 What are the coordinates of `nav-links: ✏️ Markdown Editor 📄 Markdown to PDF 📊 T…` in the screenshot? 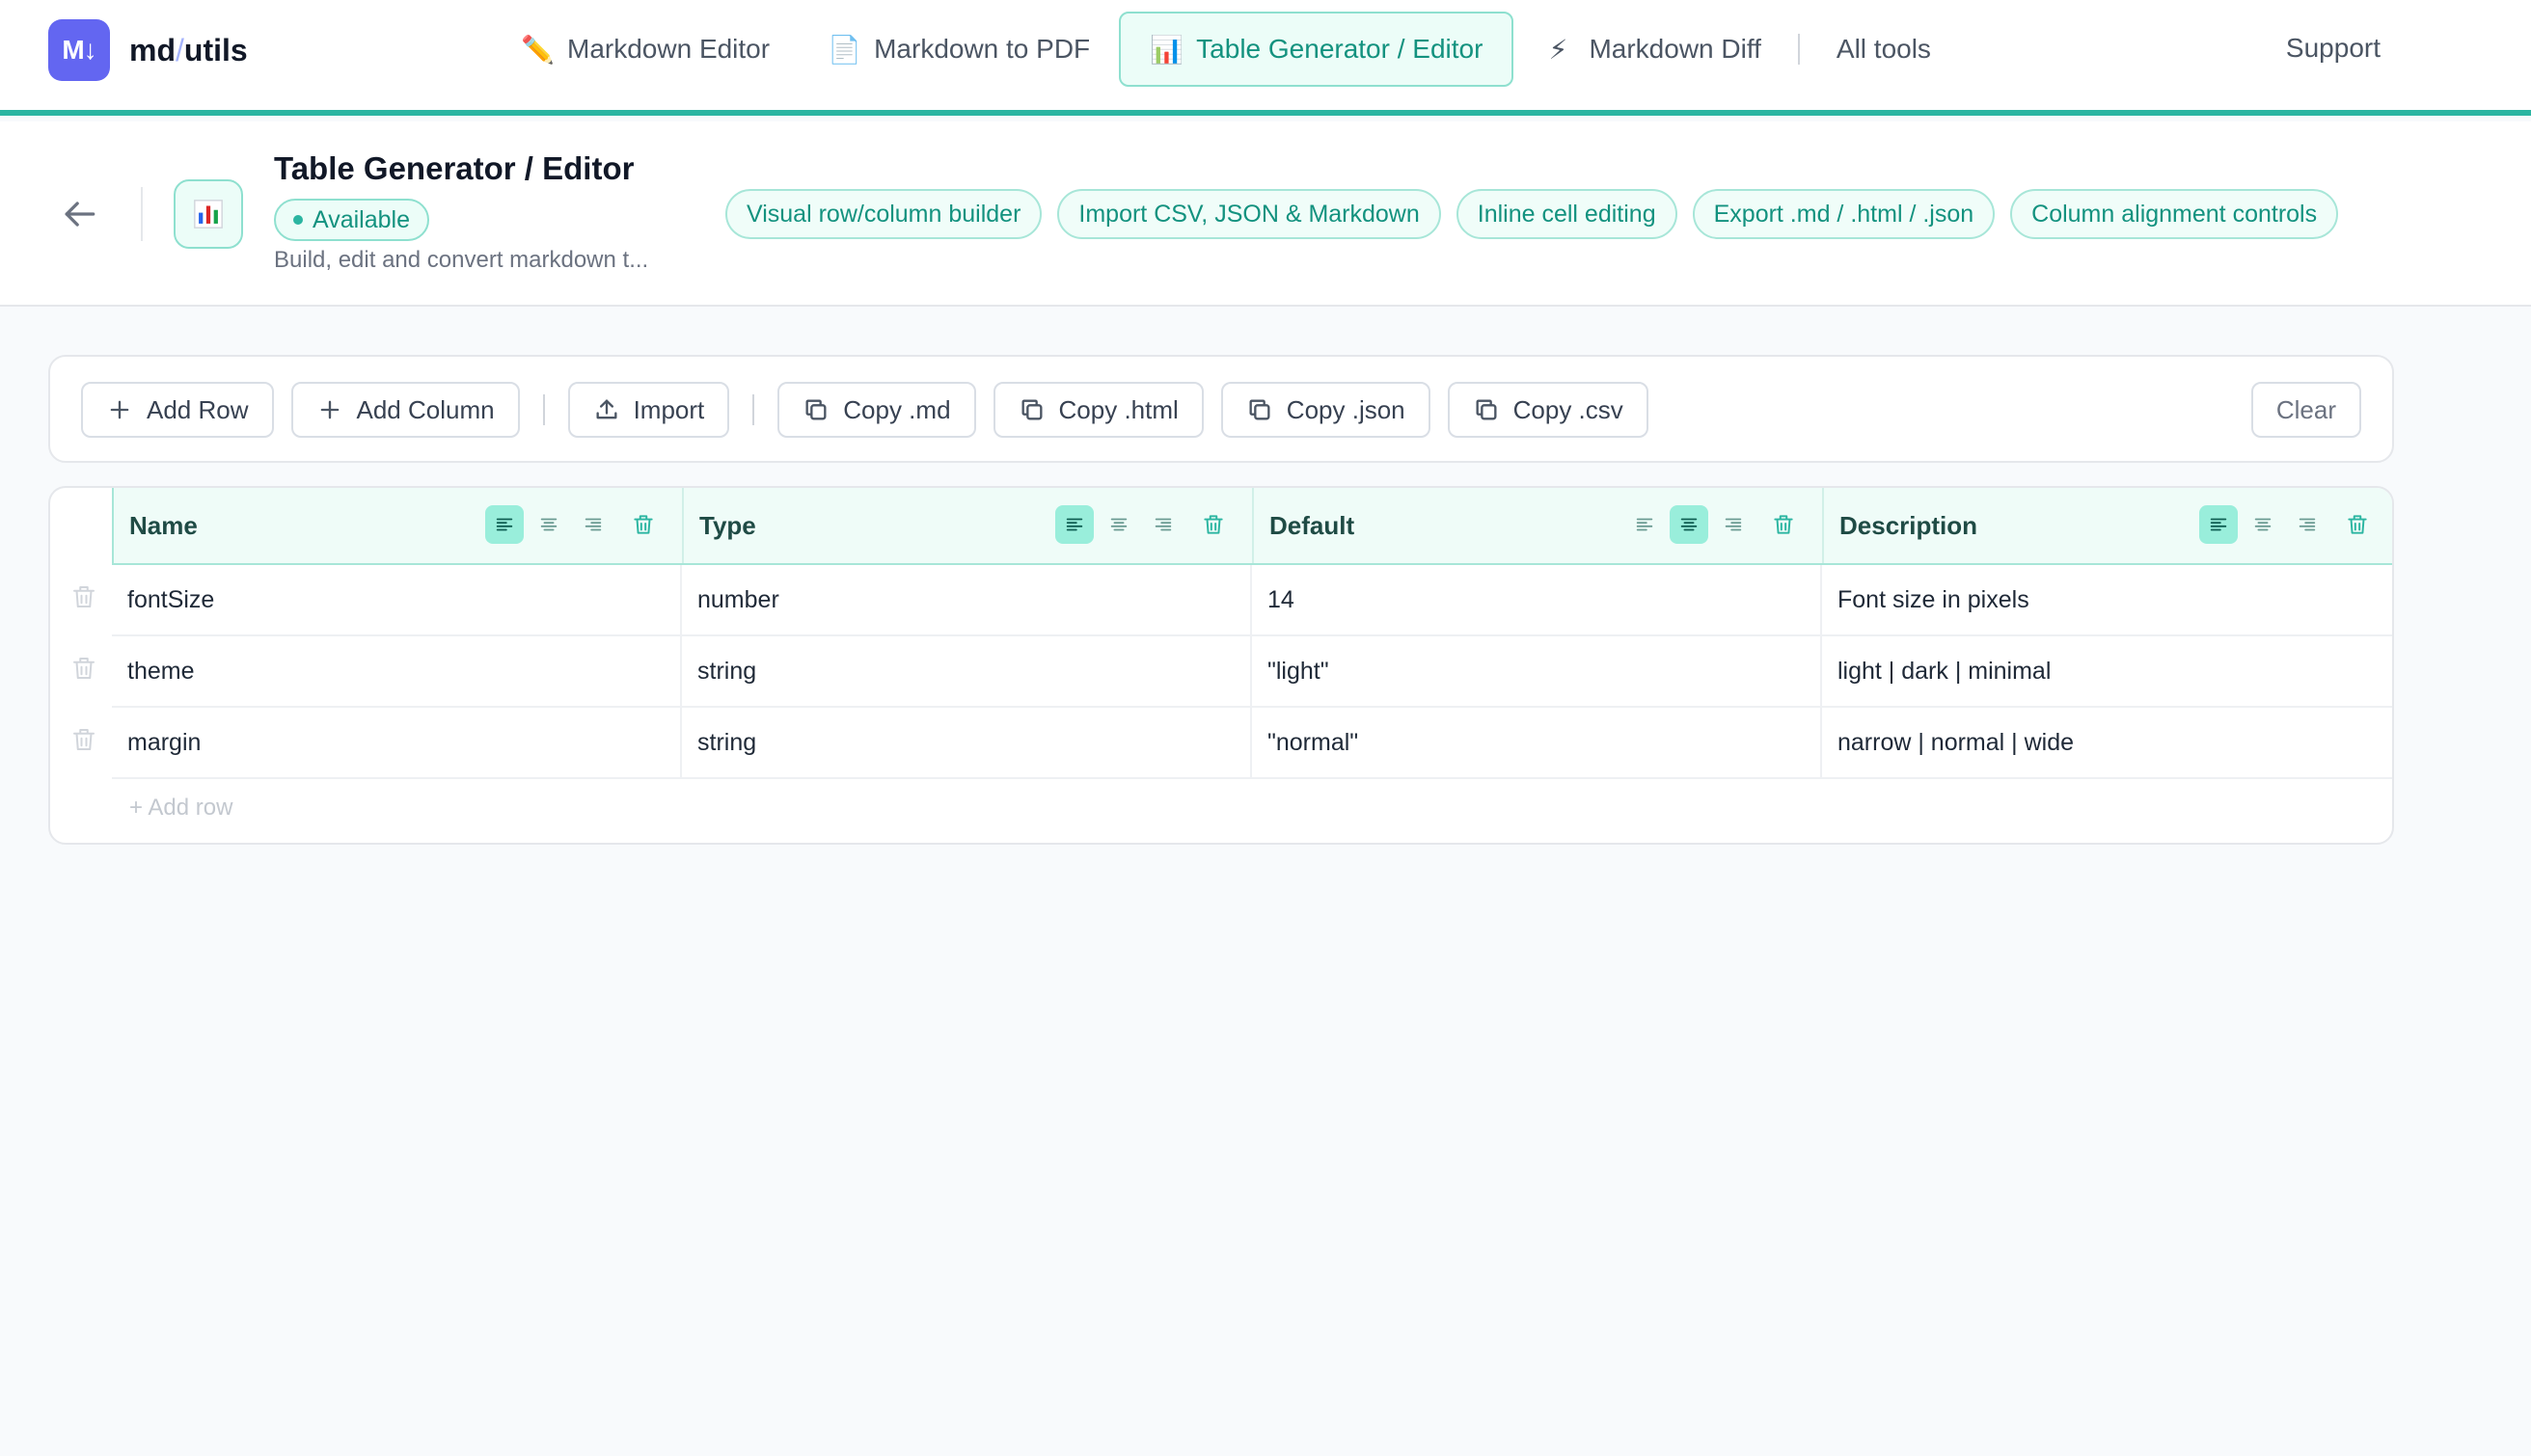 It's located at (1226, 49).